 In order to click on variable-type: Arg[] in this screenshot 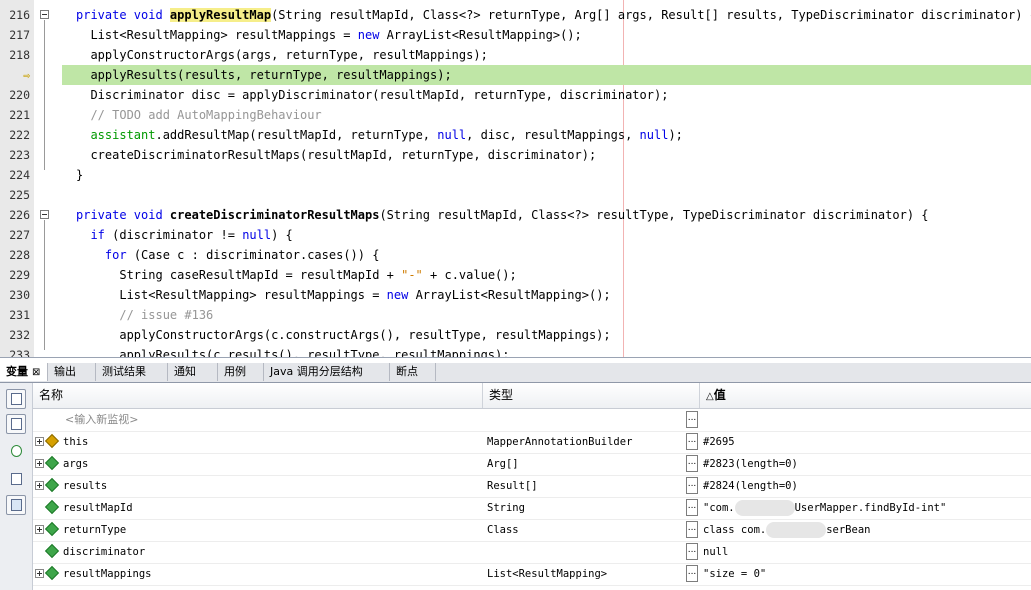, I will do `click(503, 464)`.